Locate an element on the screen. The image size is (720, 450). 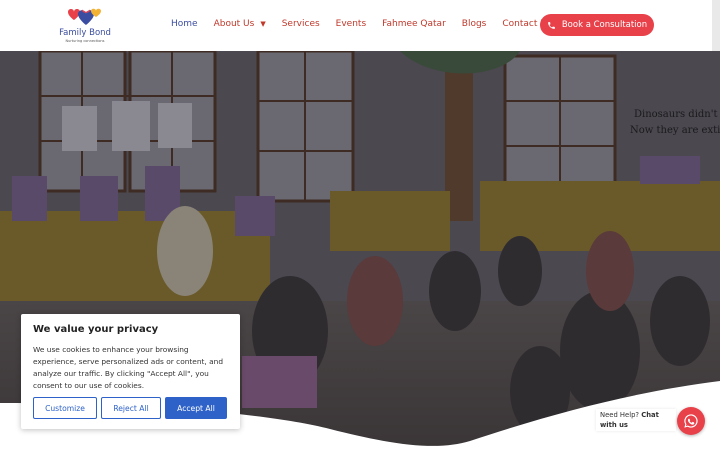
phone-icon is located at coordinates (551, 25).